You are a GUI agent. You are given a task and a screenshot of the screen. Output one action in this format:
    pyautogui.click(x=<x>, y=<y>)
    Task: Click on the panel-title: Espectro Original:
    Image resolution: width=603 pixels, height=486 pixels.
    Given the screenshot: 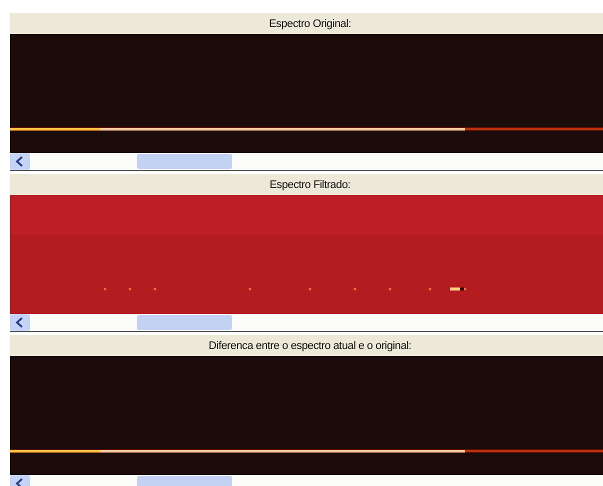 What is the action you would take?
    pyautogui.click(x=306, y=23)
    